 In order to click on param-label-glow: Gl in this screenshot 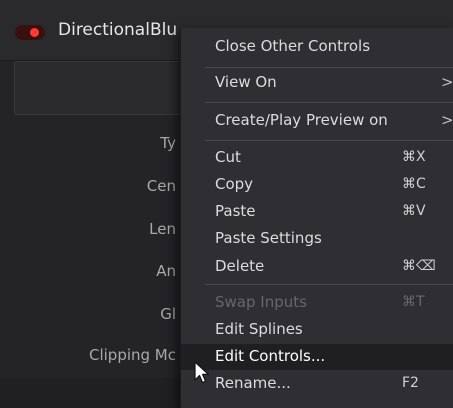, I will do `click(168, 314)`.